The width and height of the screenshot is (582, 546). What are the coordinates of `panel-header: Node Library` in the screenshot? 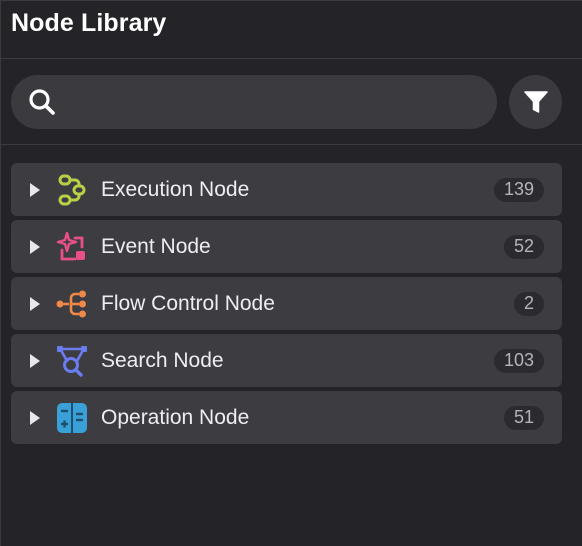 It's located at (291, 30).